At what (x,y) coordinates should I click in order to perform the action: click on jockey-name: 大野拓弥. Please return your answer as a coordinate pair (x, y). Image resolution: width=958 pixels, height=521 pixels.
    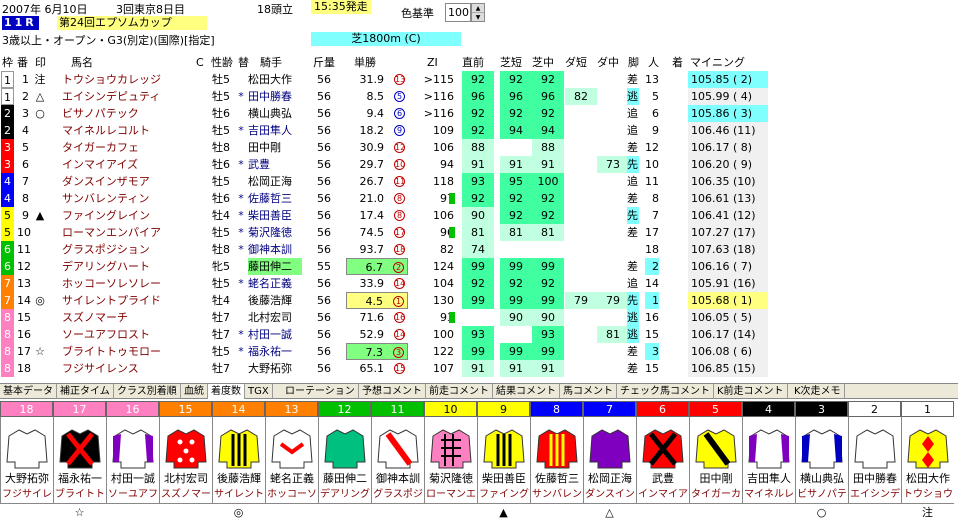
    Looking at the image, I should click on (275, 368).